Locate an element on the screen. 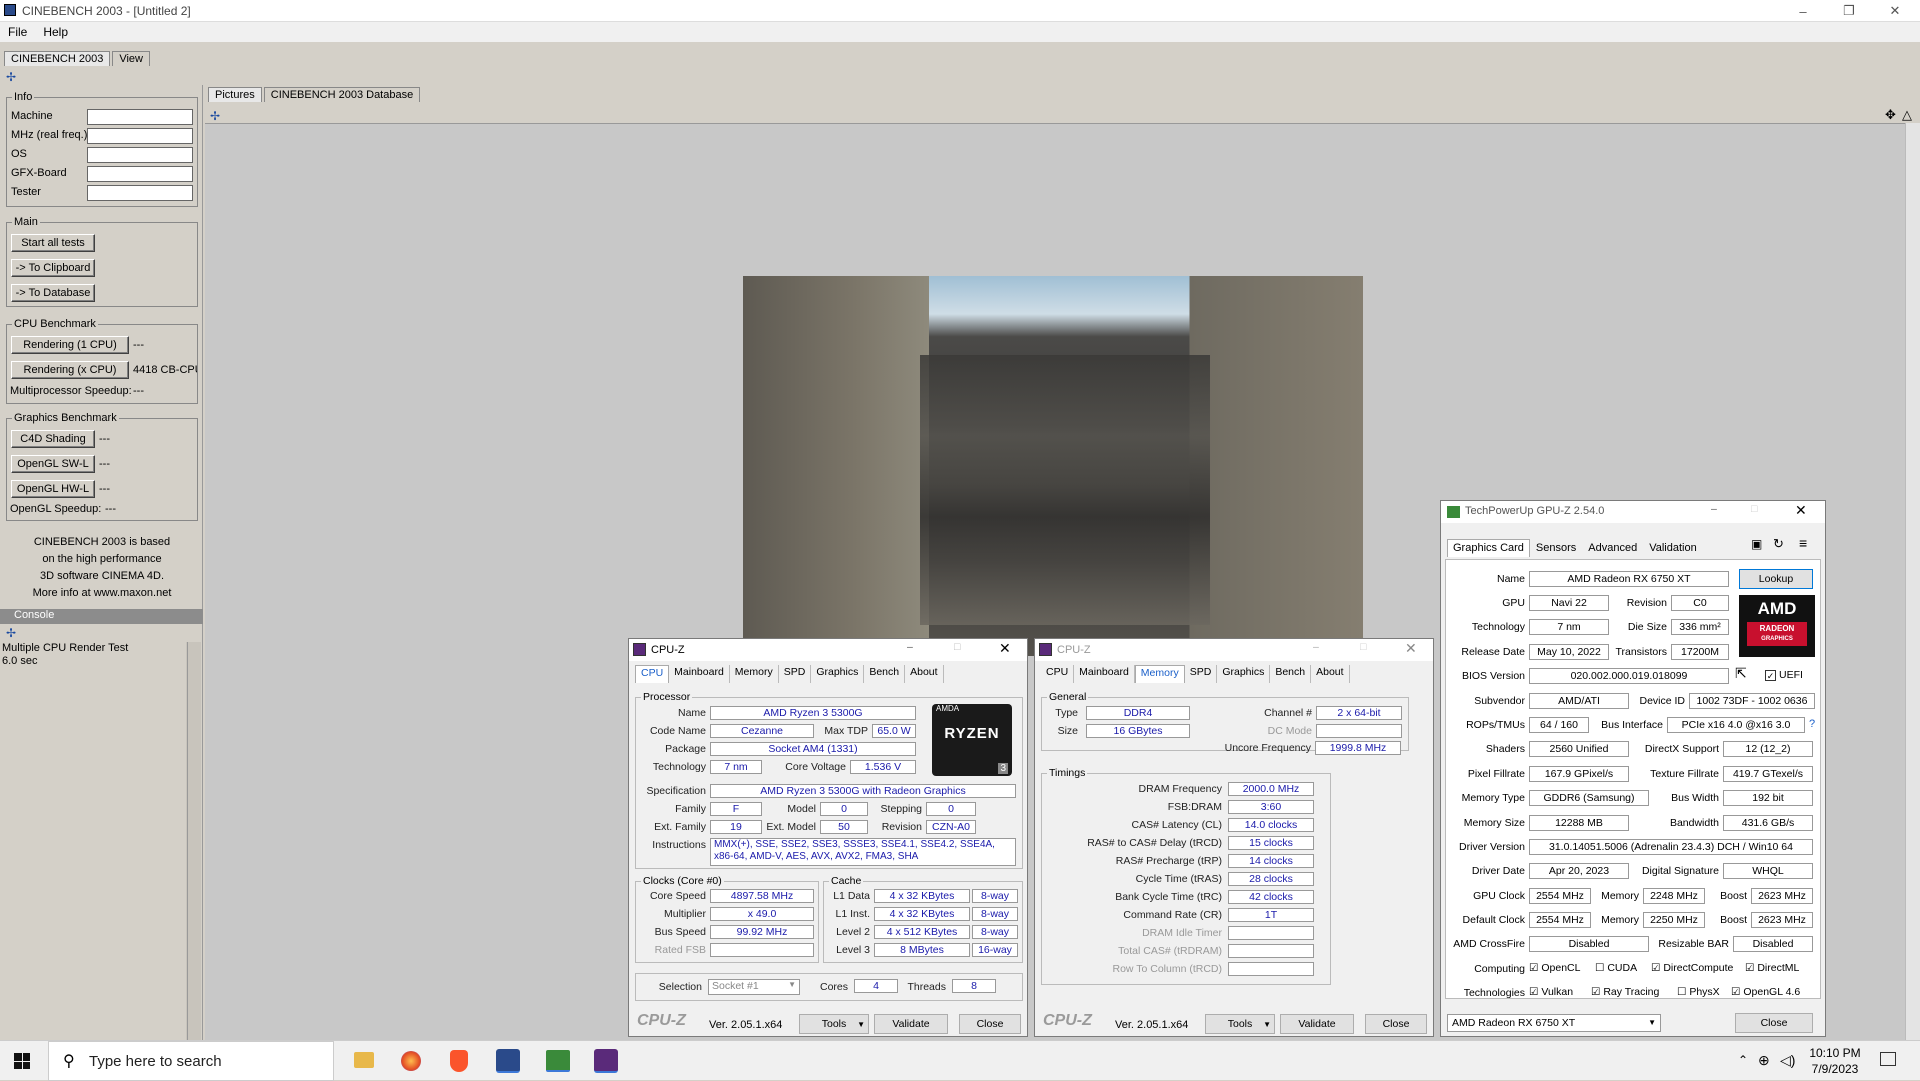 The width and height of the screenshot is (1920, 1081). os-input is located at coordinates (140, 155).